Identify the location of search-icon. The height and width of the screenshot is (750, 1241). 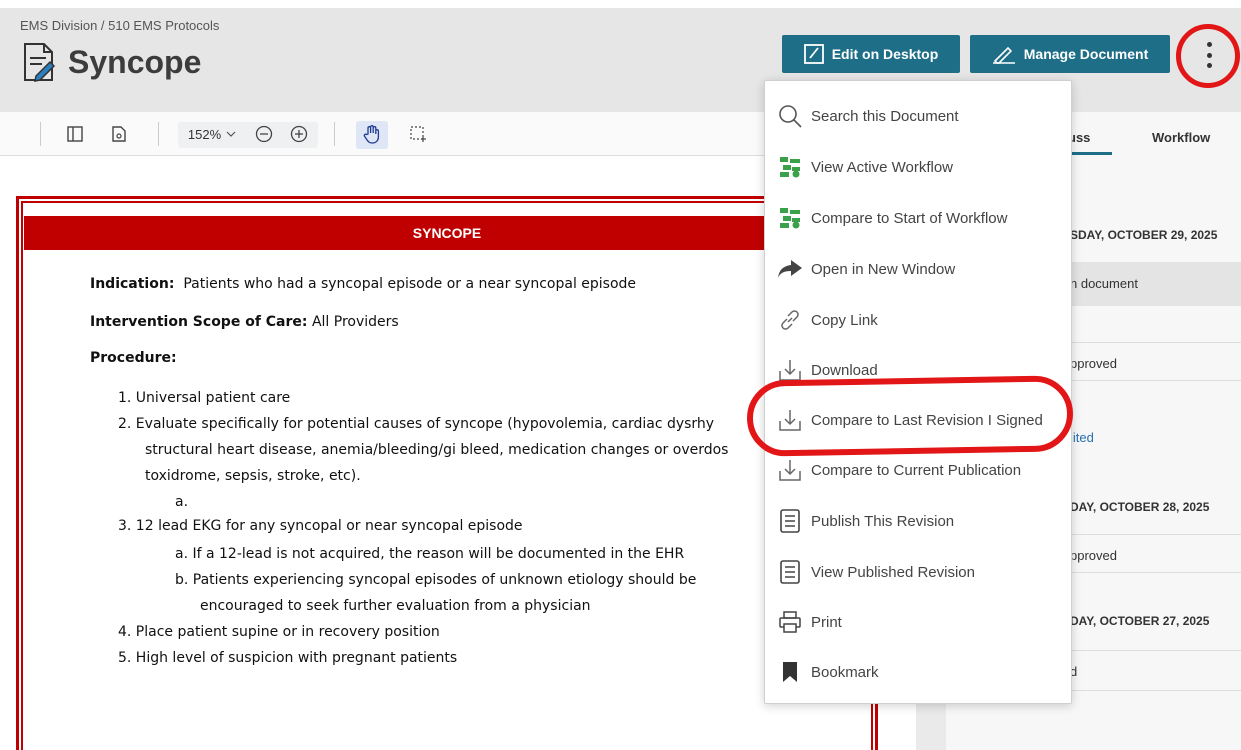
(790, 116).